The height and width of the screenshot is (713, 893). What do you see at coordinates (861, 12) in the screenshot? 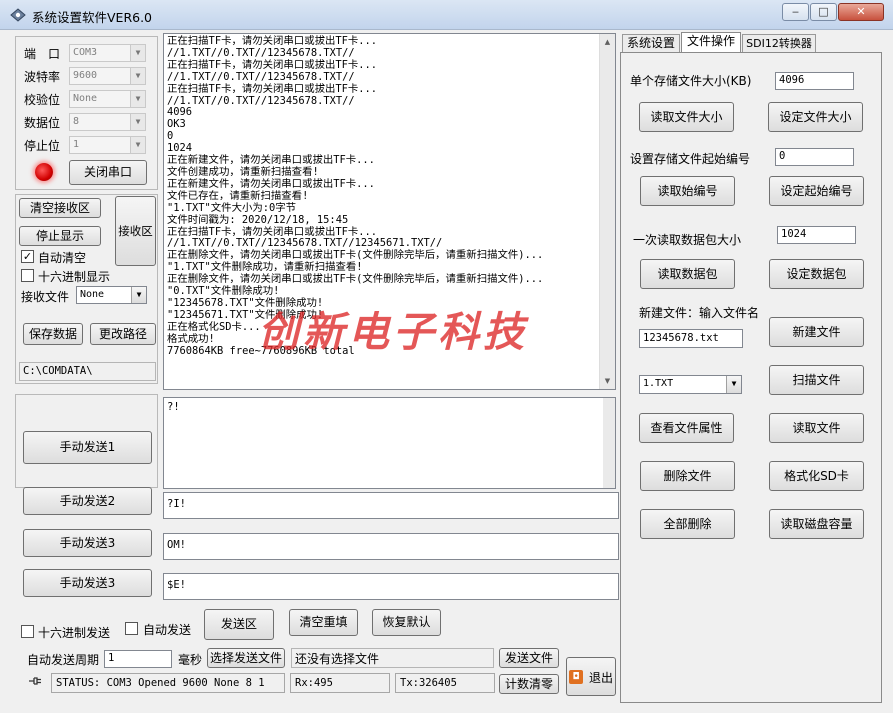
I see `close-button: ✕` at bounding box center [861, 12].